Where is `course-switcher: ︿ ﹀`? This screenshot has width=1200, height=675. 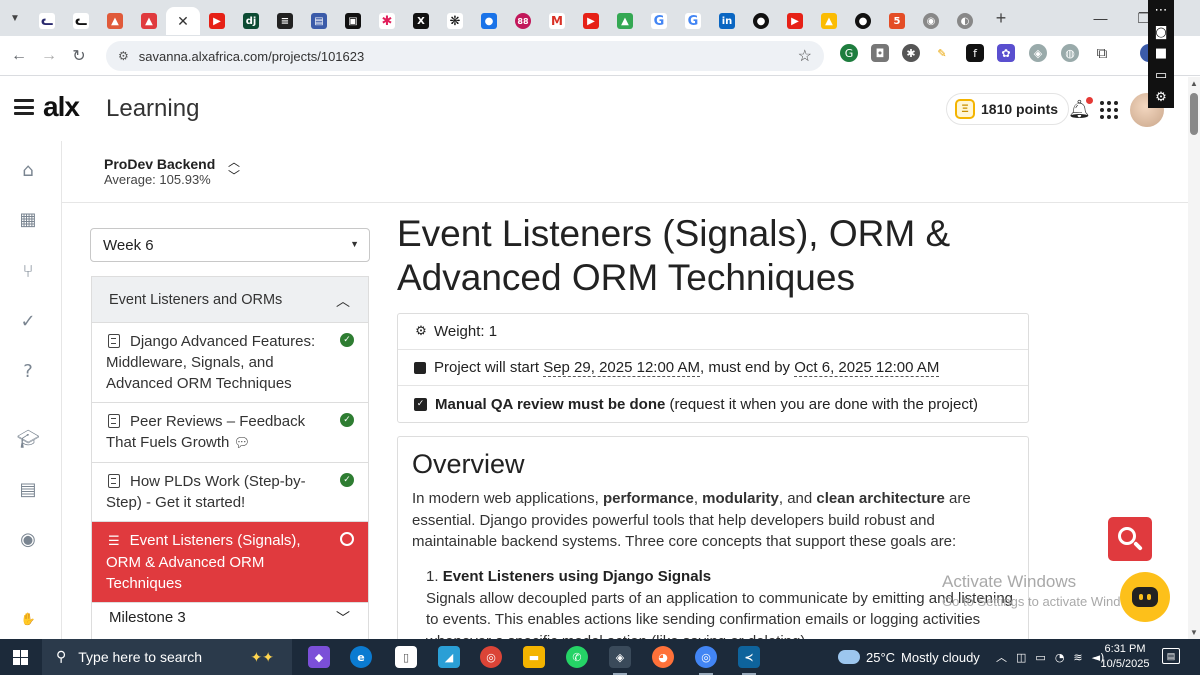 course-switcher: ︿ ﹀ is located at coordinates (234, 169).